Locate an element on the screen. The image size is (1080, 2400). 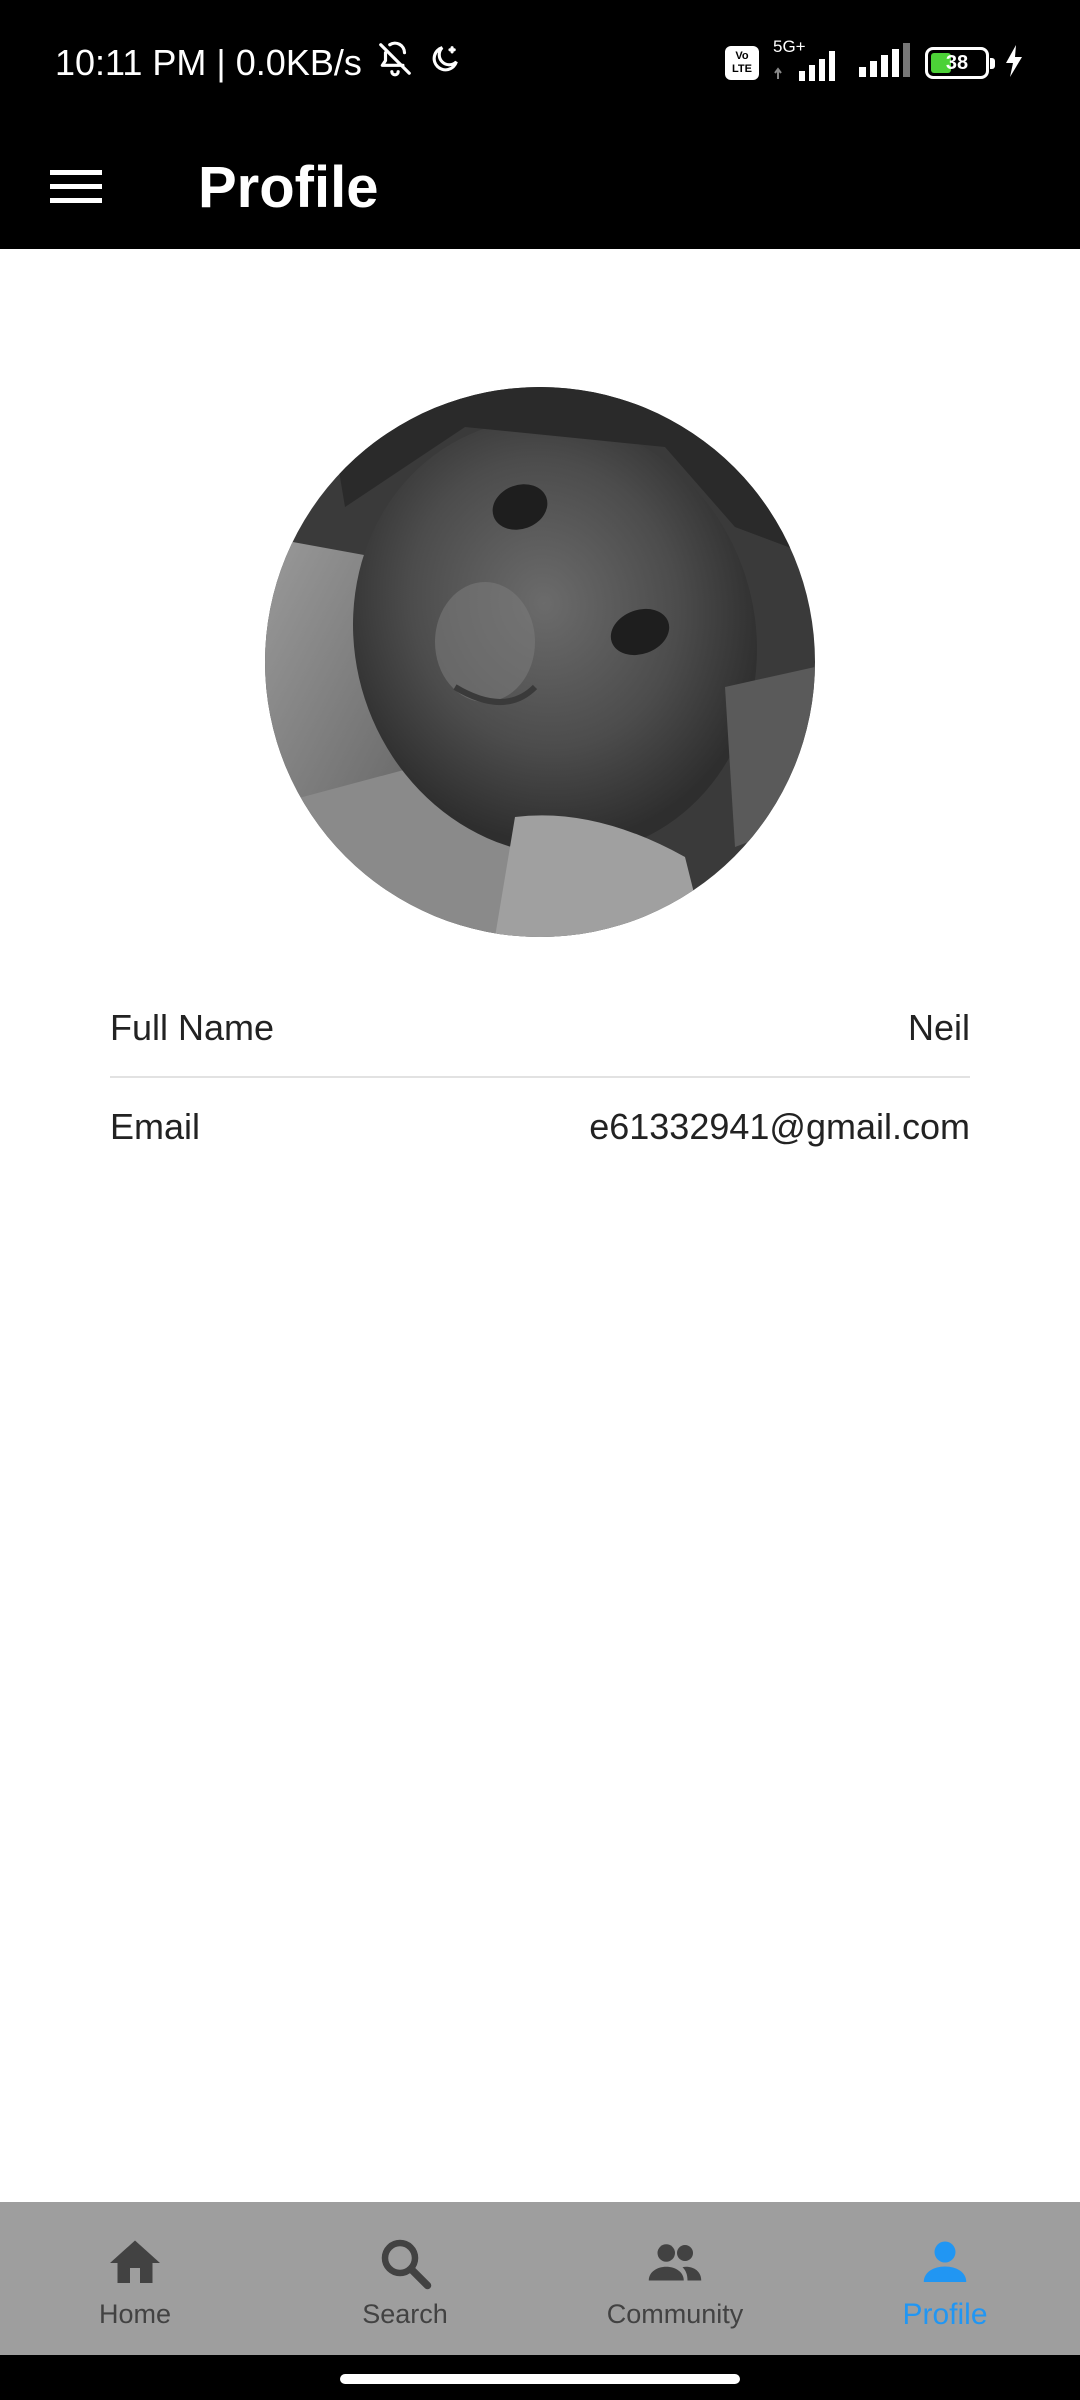
nav-label-home: Home is located at coordinates (135, 2314).